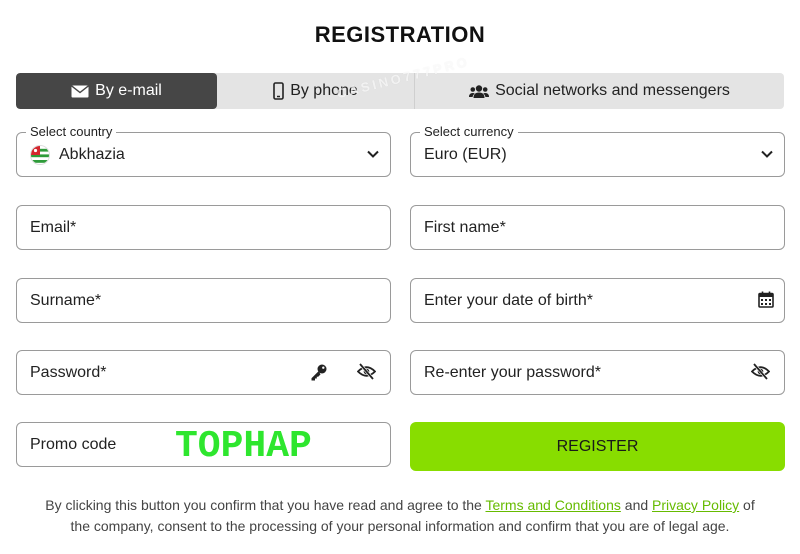  Describe the element at coordinates (469, 132) in the screenshot. I see `currency-legend: Select currency` at that location.